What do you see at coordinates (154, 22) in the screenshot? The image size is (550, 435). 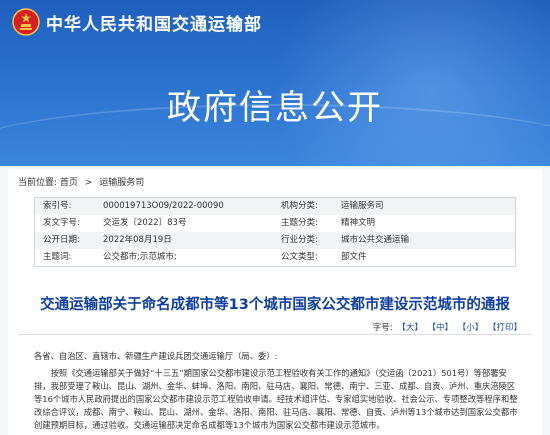 I see `ministry-name: 中华人民共和国交通运输部` at bounding box center [154, 22].